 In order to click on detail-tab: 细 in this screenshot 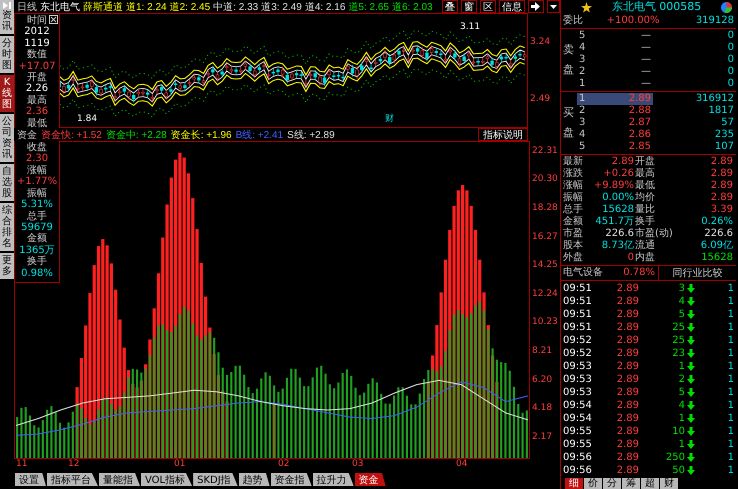, I will do `click(574, 483)`.